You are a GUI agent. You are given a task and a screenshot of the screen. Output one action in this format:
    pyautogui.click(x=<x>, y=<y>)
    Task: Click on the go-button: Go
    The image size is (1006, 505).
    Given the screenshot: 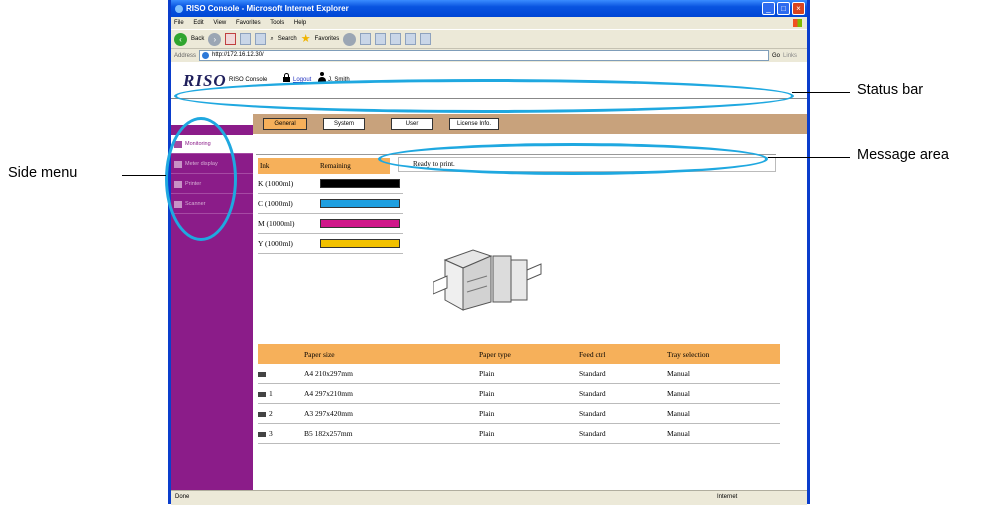 What is the action you would take?
    pyautogui.click(x=776, y=56)
    